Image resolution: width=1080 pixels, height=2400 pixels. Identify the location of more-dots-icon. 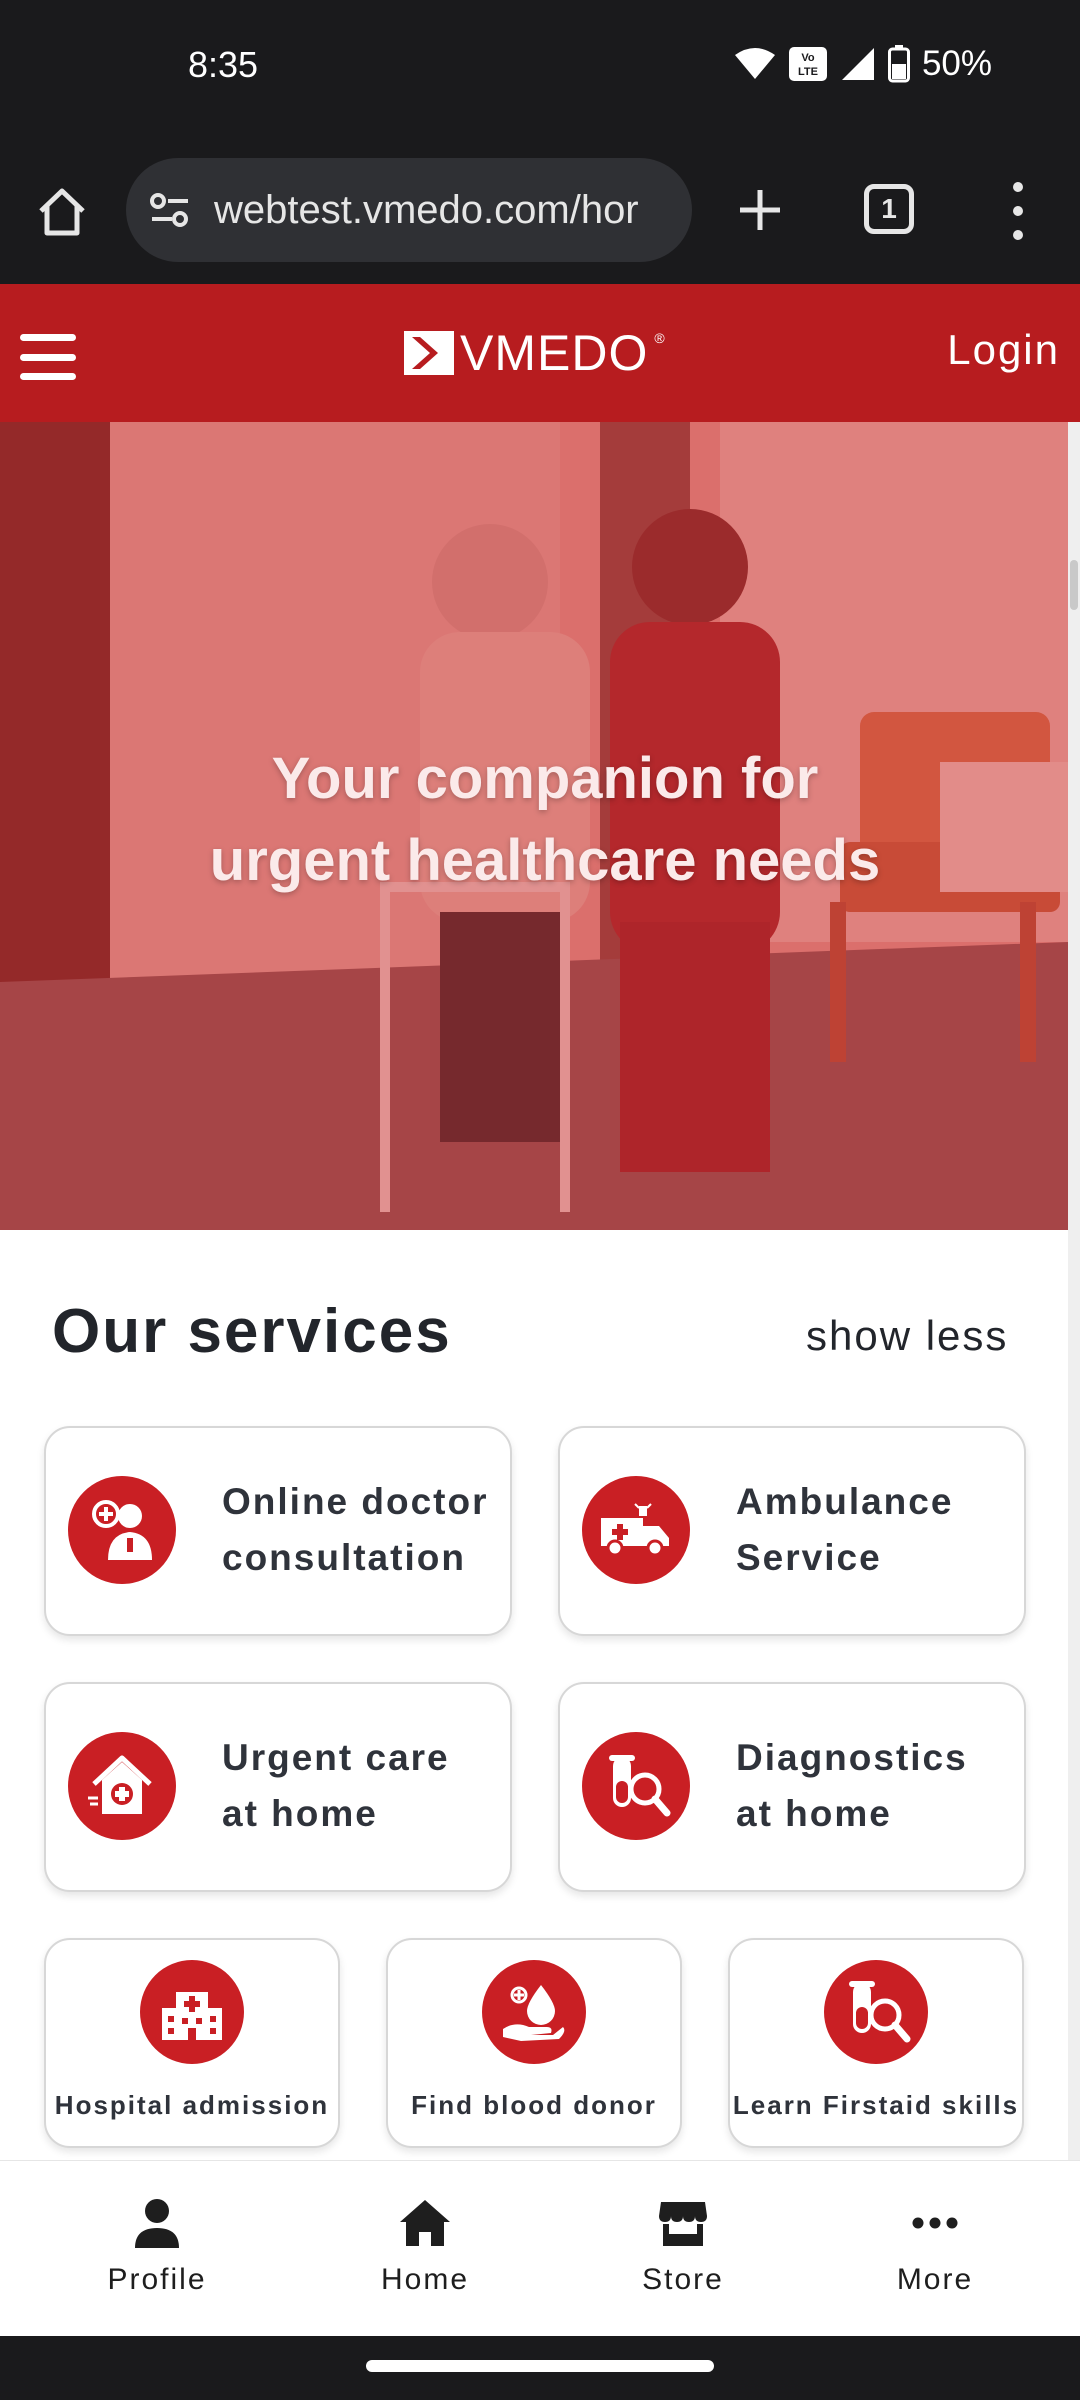
(935, 2223).